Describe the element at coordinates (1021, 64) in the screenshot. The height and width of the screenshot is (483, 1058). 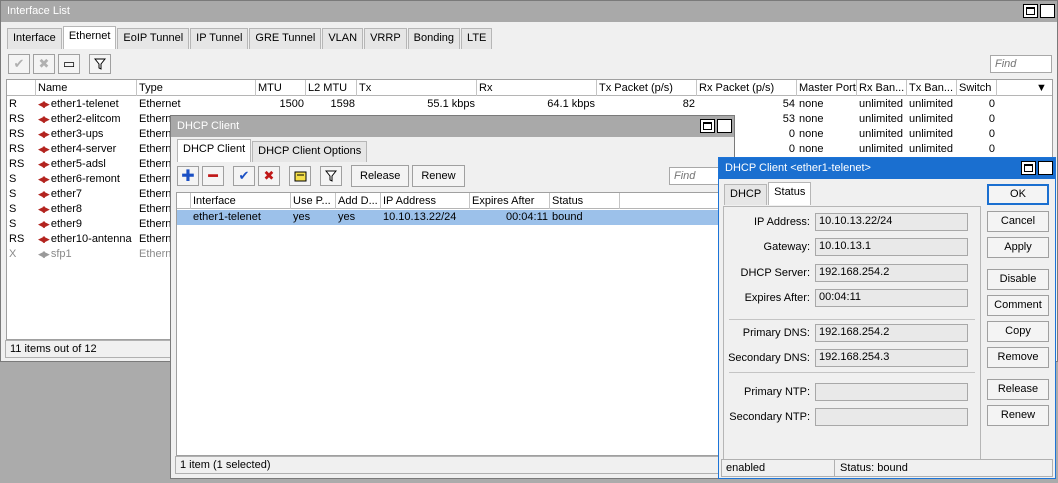
I see `interface-find-input` at that location.